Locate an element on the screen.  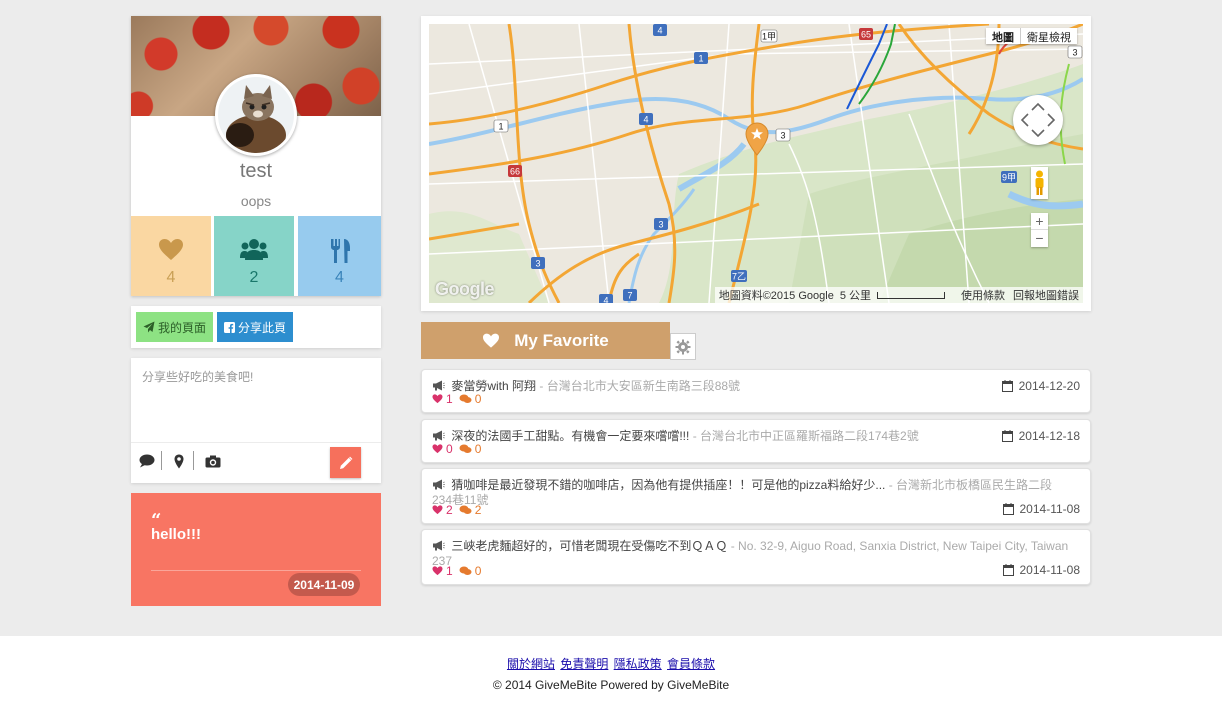
likes-count: 4 is located at coordinates (171, 277).